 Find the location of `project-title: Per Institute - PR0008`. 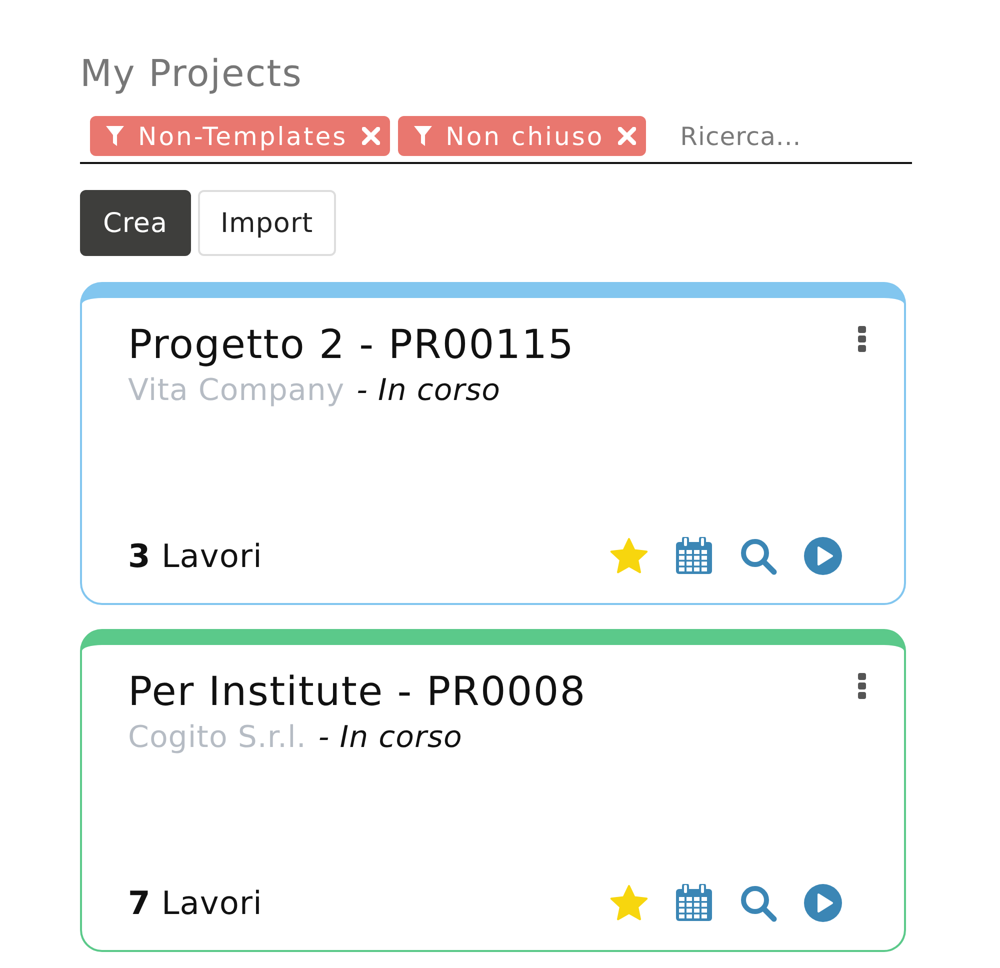

project-title: Per Institute - PR0008 is located at coordinates (357, 692).